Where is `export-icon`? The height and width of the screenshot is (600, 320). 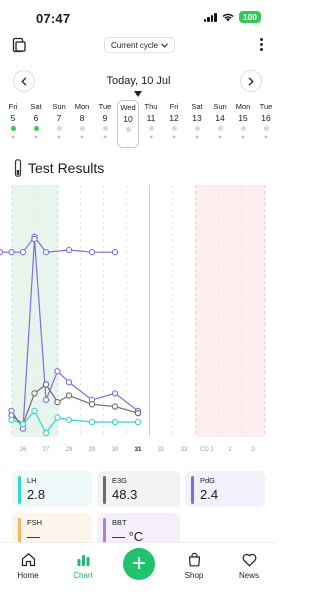 export-icon is located at coordinates (20, 47).